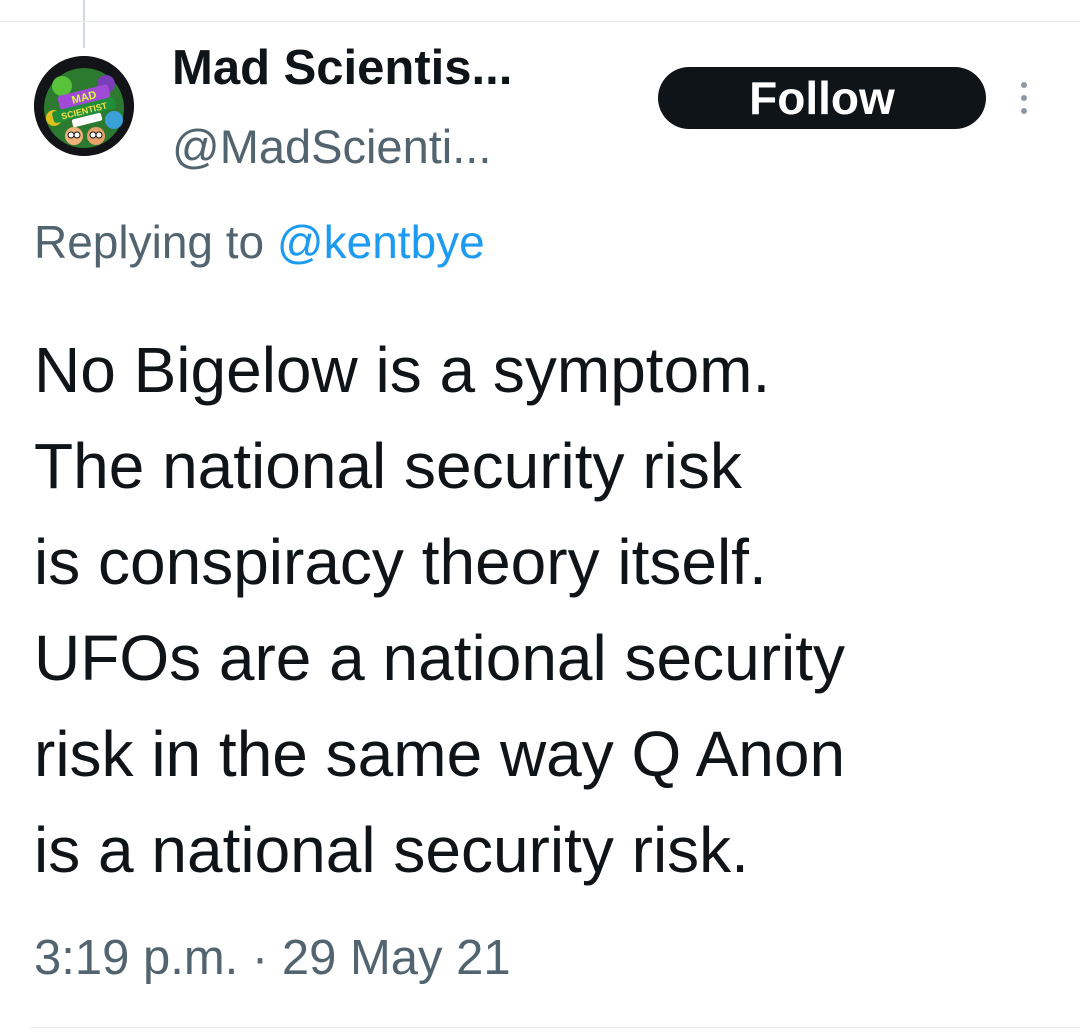 Image resolution: width=1080 pixels, height=1033 pixels. I want to click on mad-scientist-podcast-logo-icon: MAD SCIENTIST, so click(84, 106).